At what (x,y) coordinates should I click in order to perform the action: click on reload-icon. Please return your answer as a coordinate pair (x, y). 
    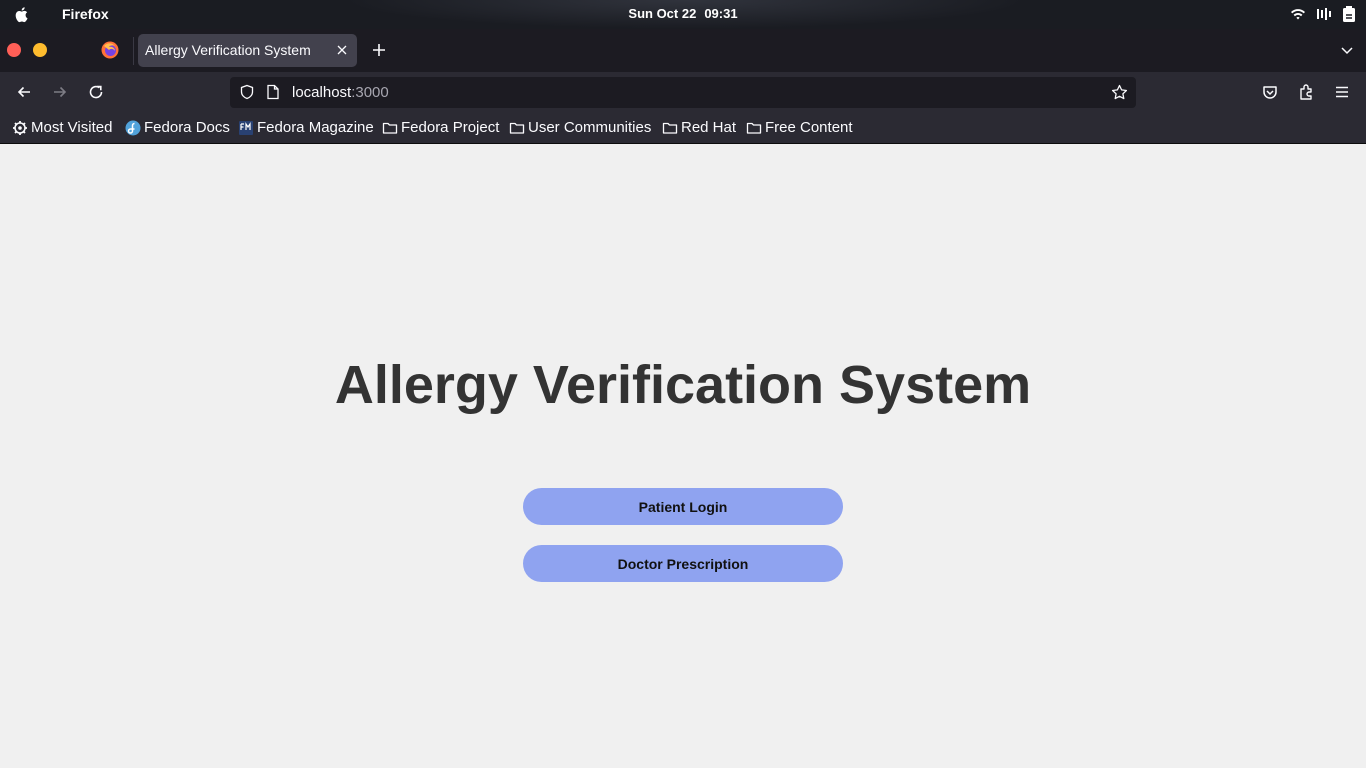
    Looking at the image, I should click on (96, 92).